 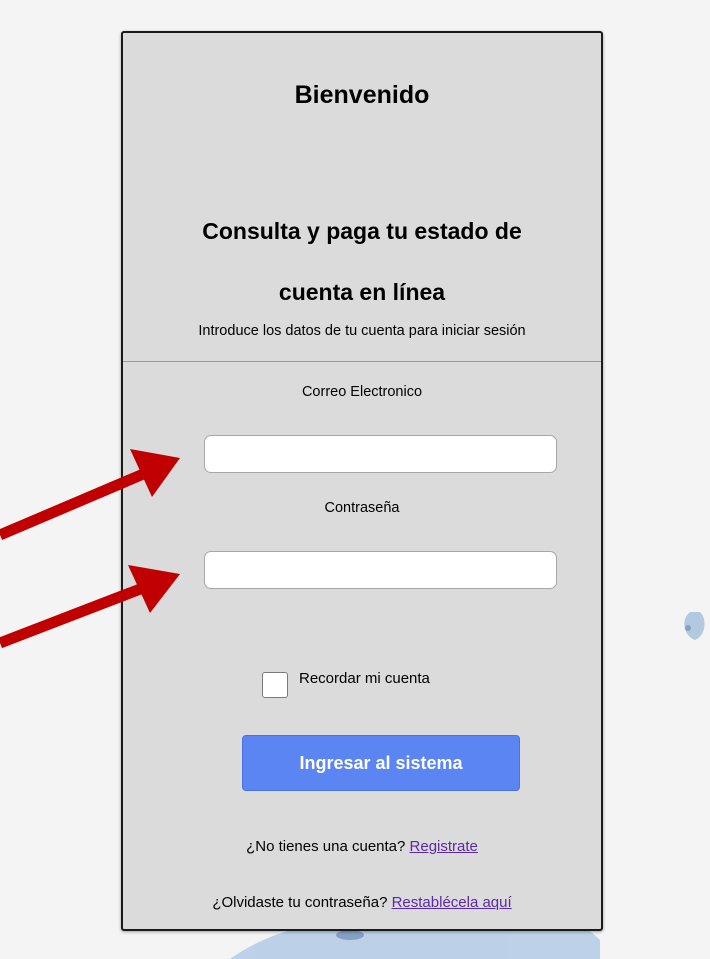 What do you see at coordinates (444, 846) in the screenshot?
I see `register-link: Registrate` at bounding box center [444, 846].